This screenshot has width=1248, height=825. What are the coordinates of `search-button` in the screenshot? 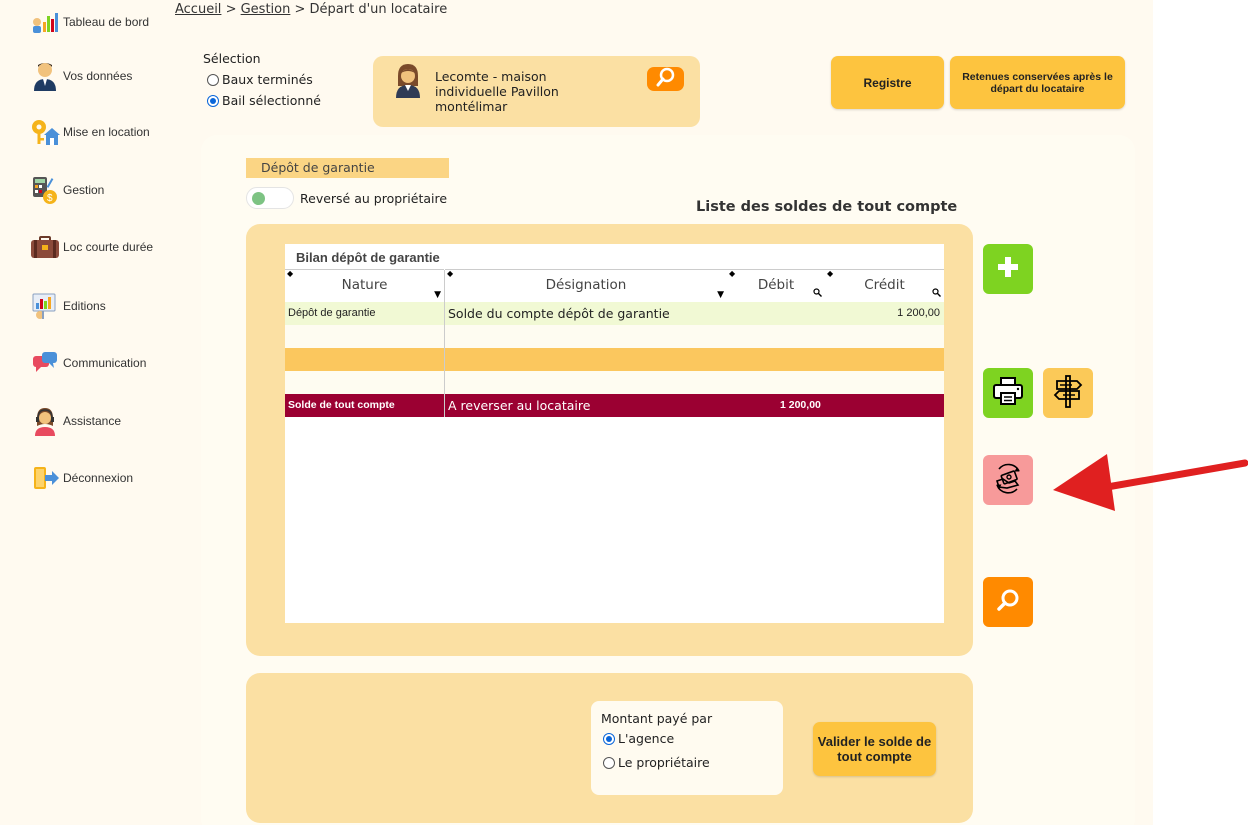 It's located at (1008, 602).